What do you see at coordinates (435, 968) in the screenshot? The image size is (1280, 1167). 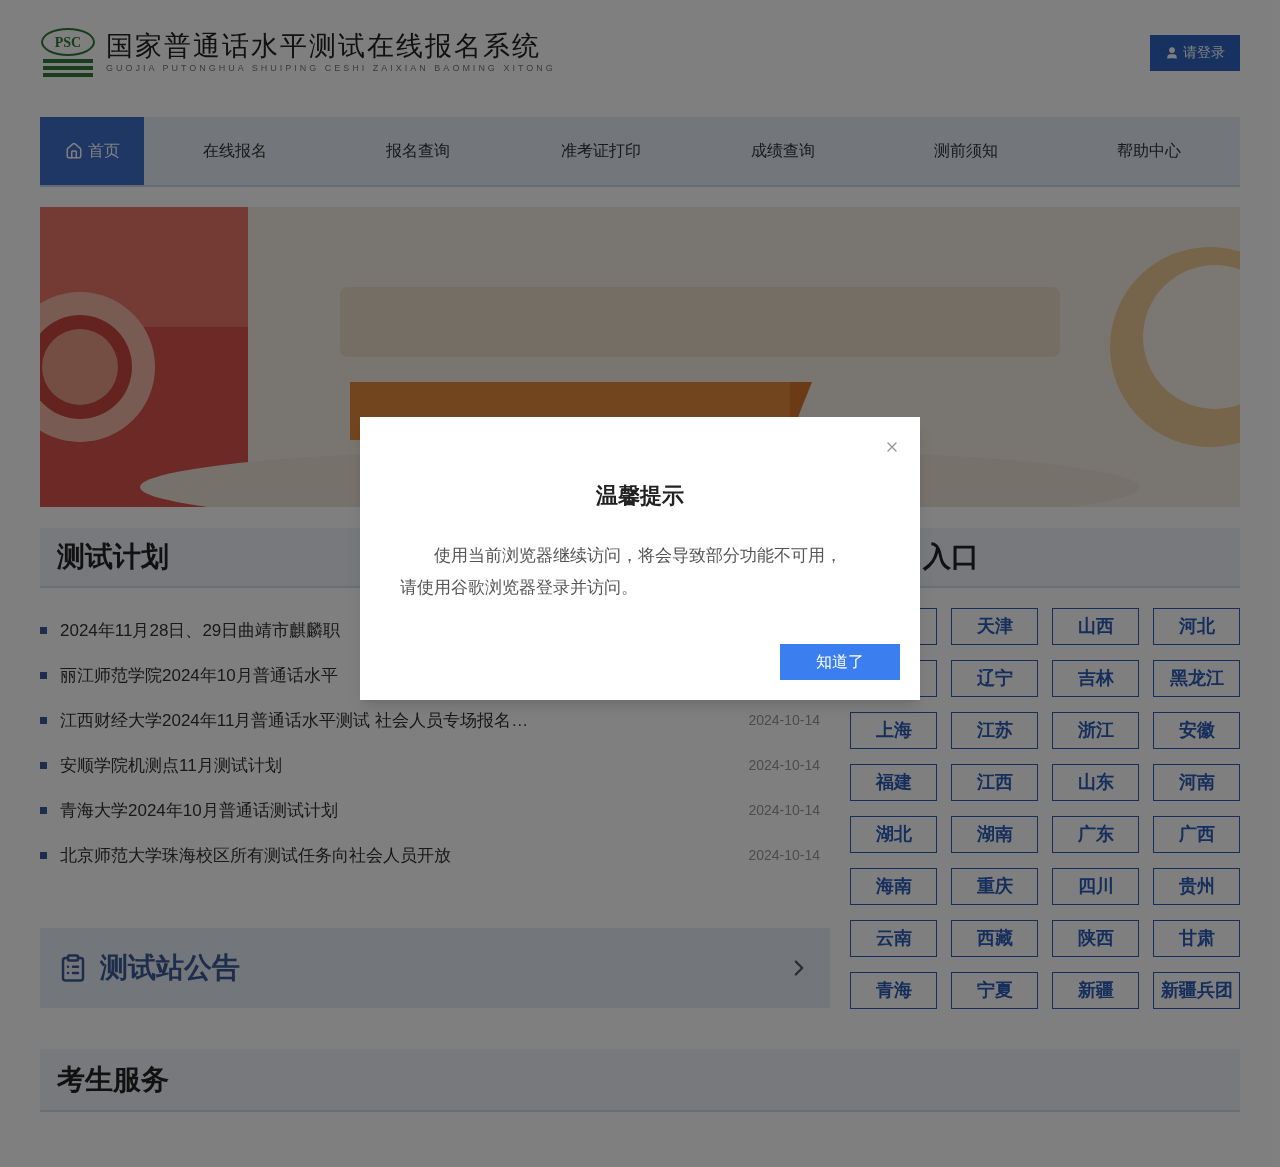 I see `notice-card: 测试站公告` at bounding box center [435, 968].